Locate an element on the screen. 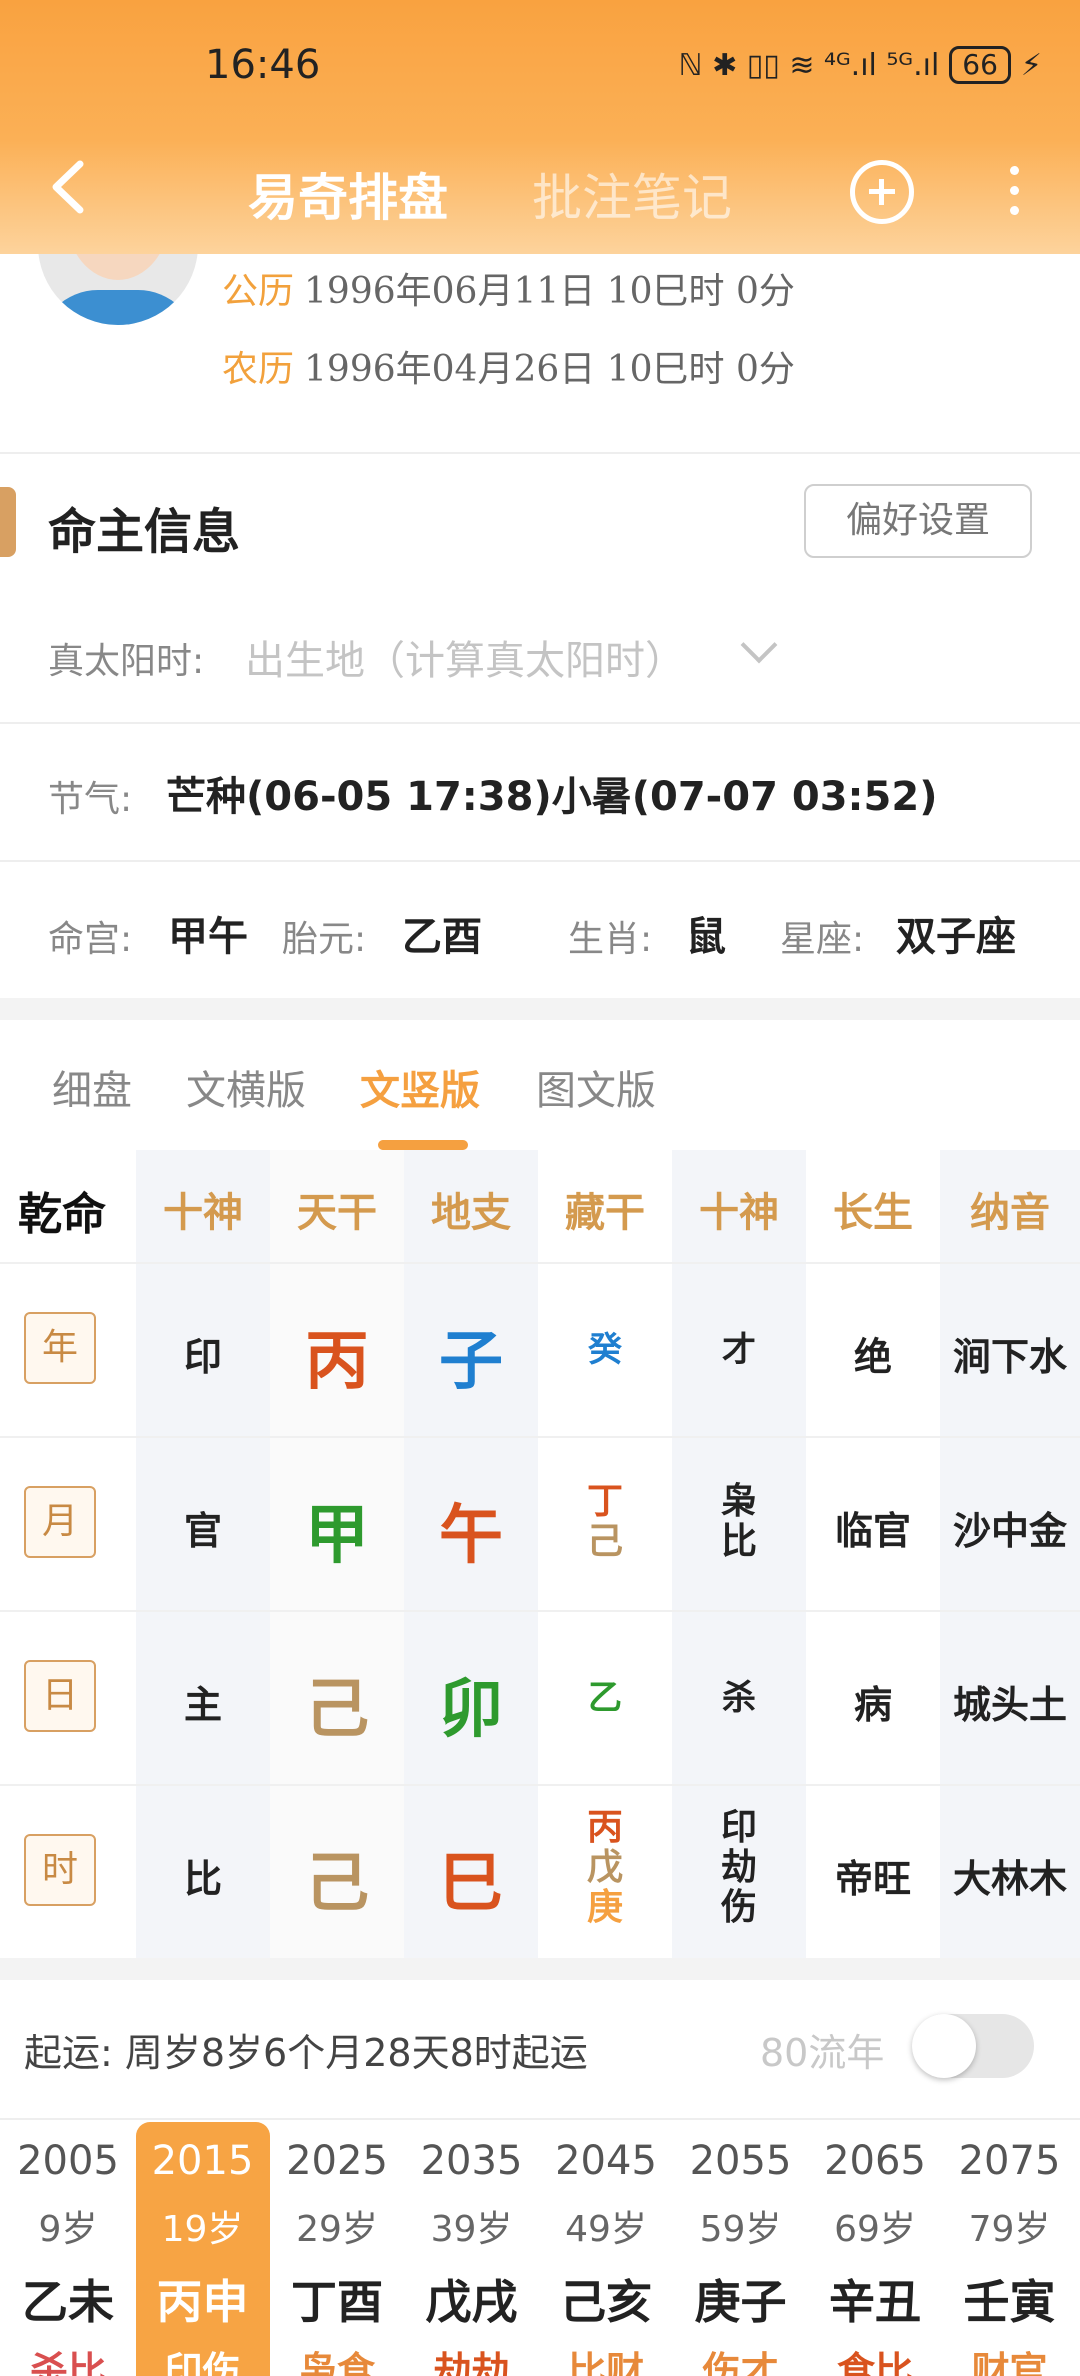  tab-xipan: 细盘 is located at coordinates (92, 1087).